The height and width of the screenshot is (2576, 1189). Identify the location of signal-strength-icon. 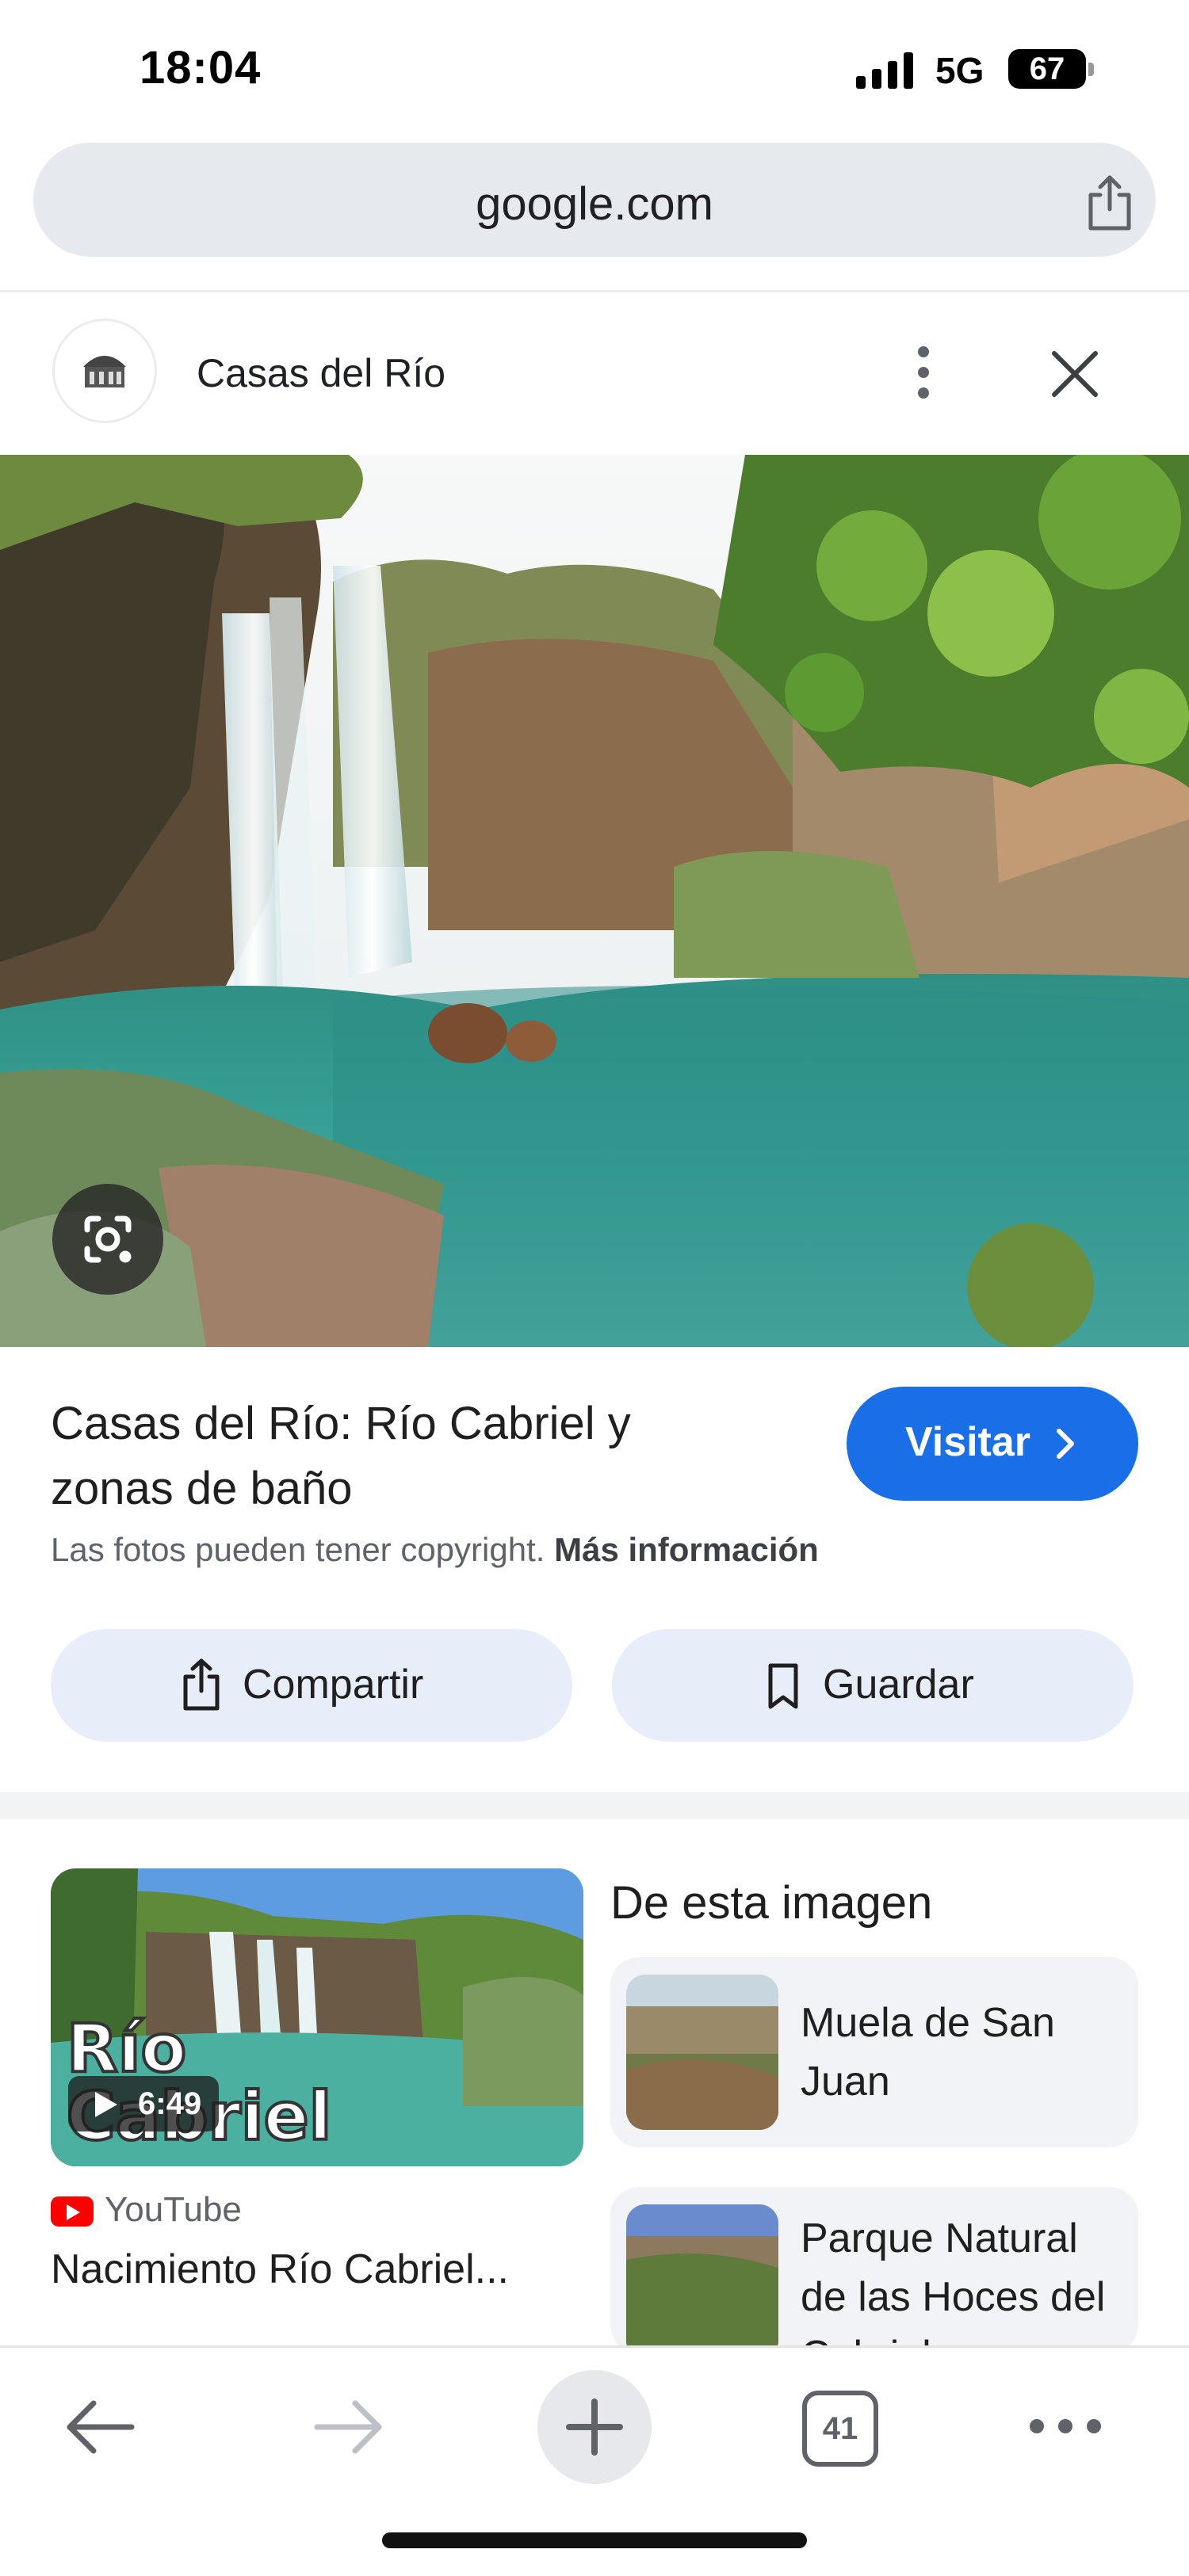
(884, 70).